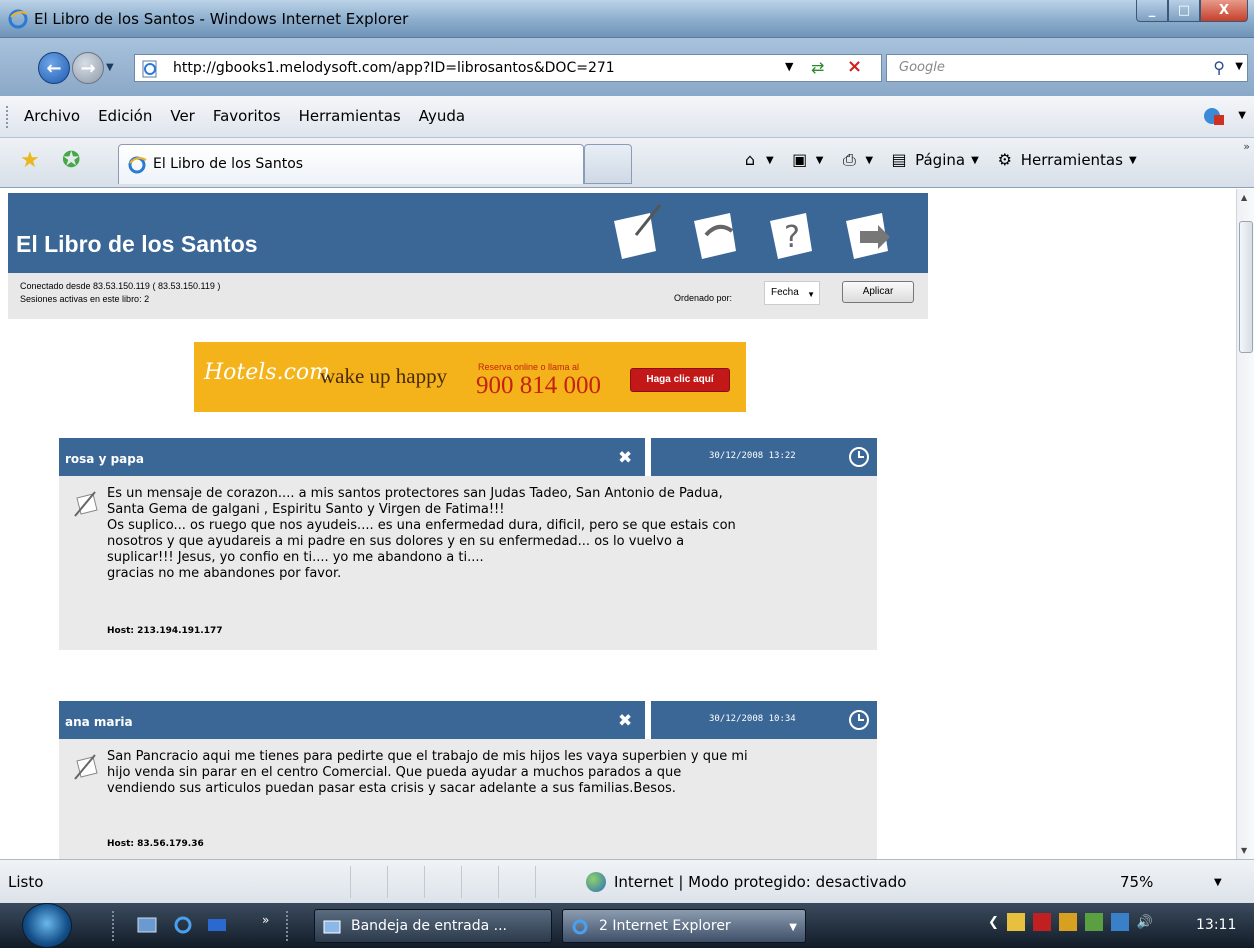 This screenshot has width=1254, height=948. What do you see at coordinates (182, 116) in the screenshot?
I see `menu-ver: Ver` at bounding box center [182, 116].